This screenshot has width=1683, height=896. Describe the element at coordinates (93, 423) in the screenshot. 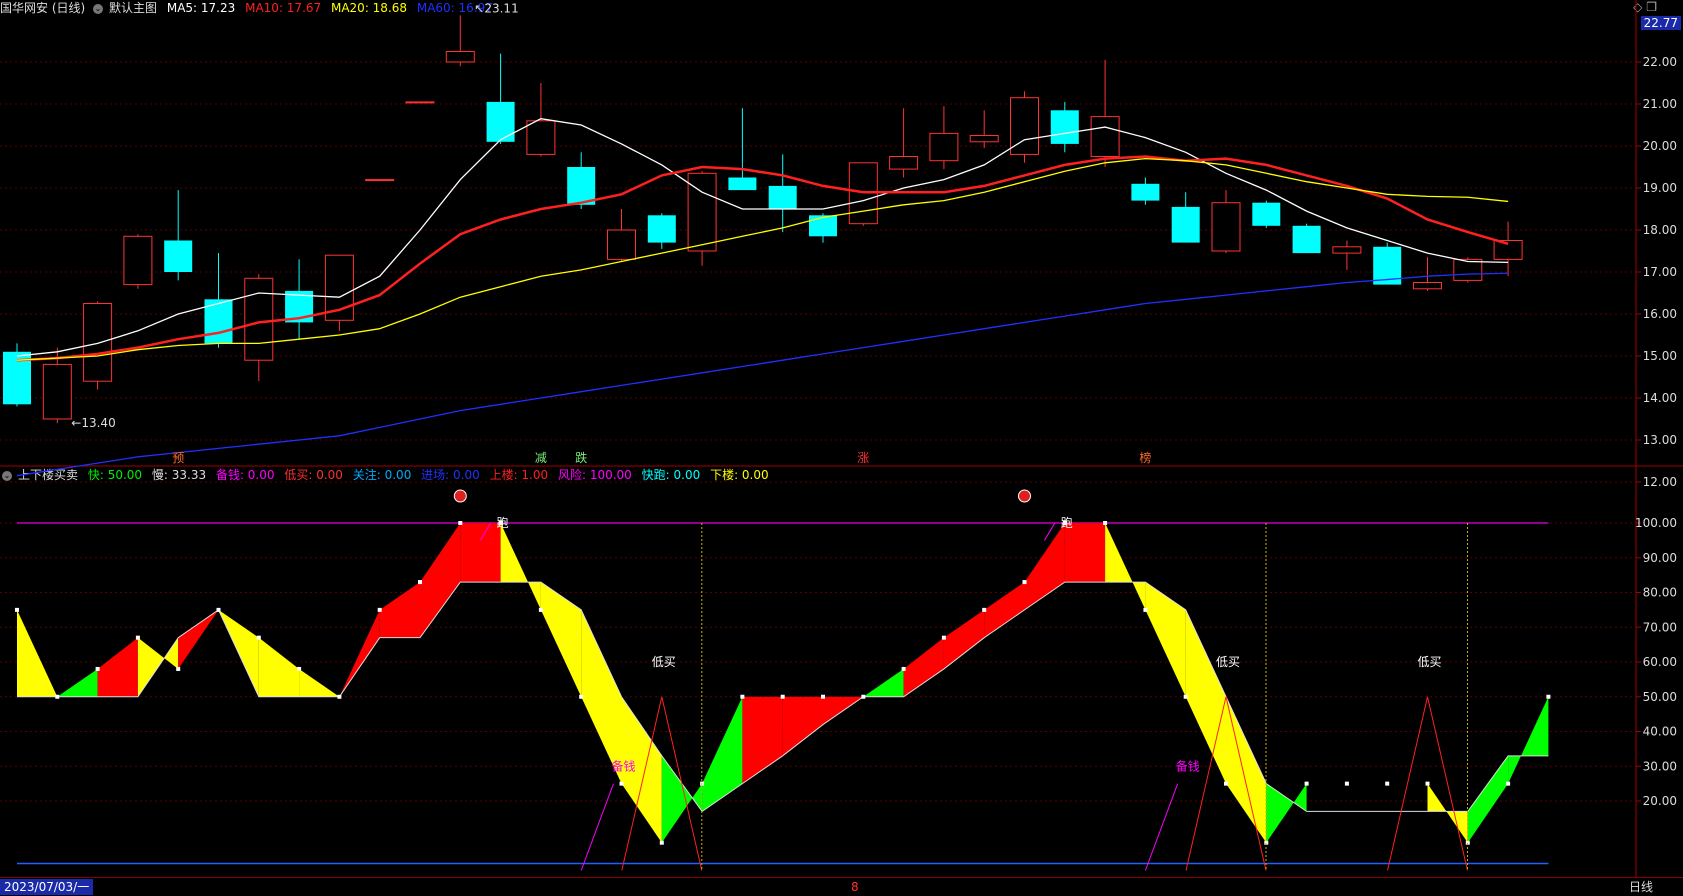

I see `low-price-label: ←13.40` at that location.